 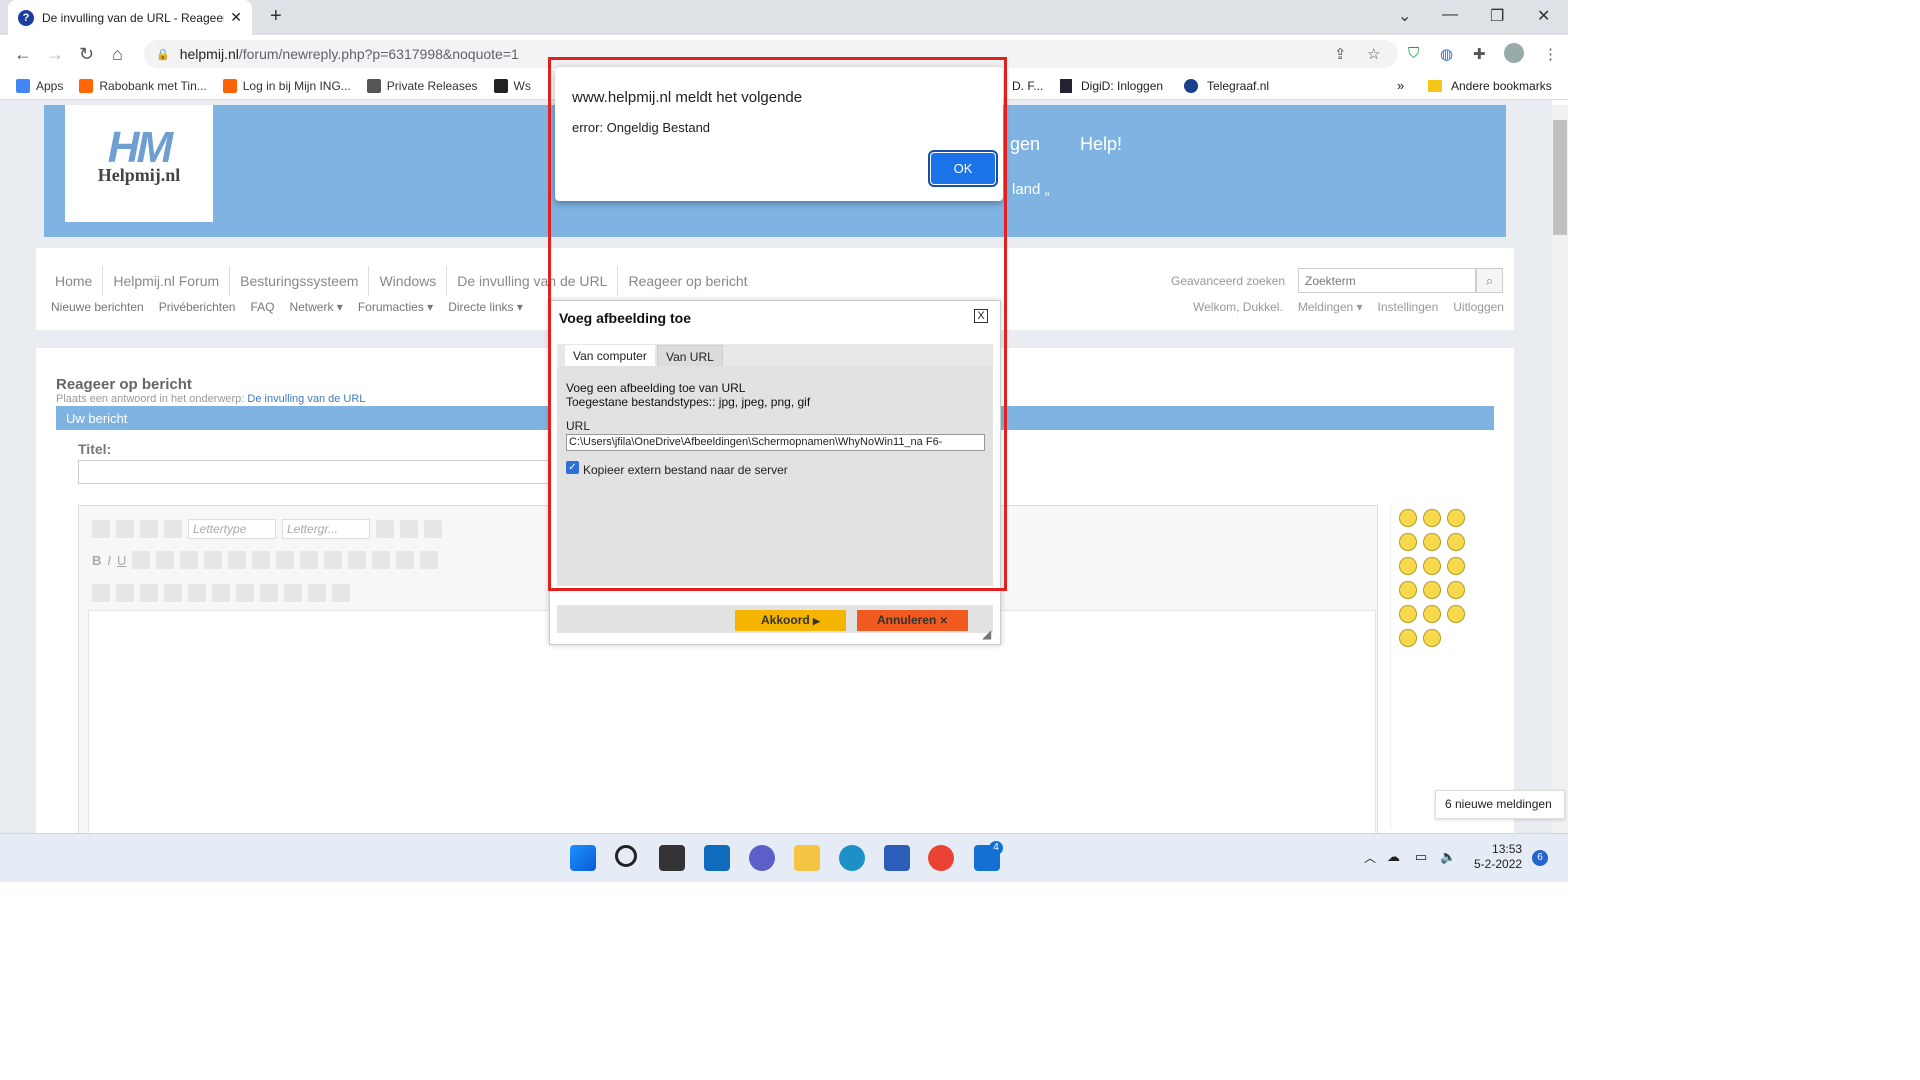 What do you see at coordinates (1432, 542) in the screenshot?
I see `smiley-confused-icon` at bounding box center [1432, 542].